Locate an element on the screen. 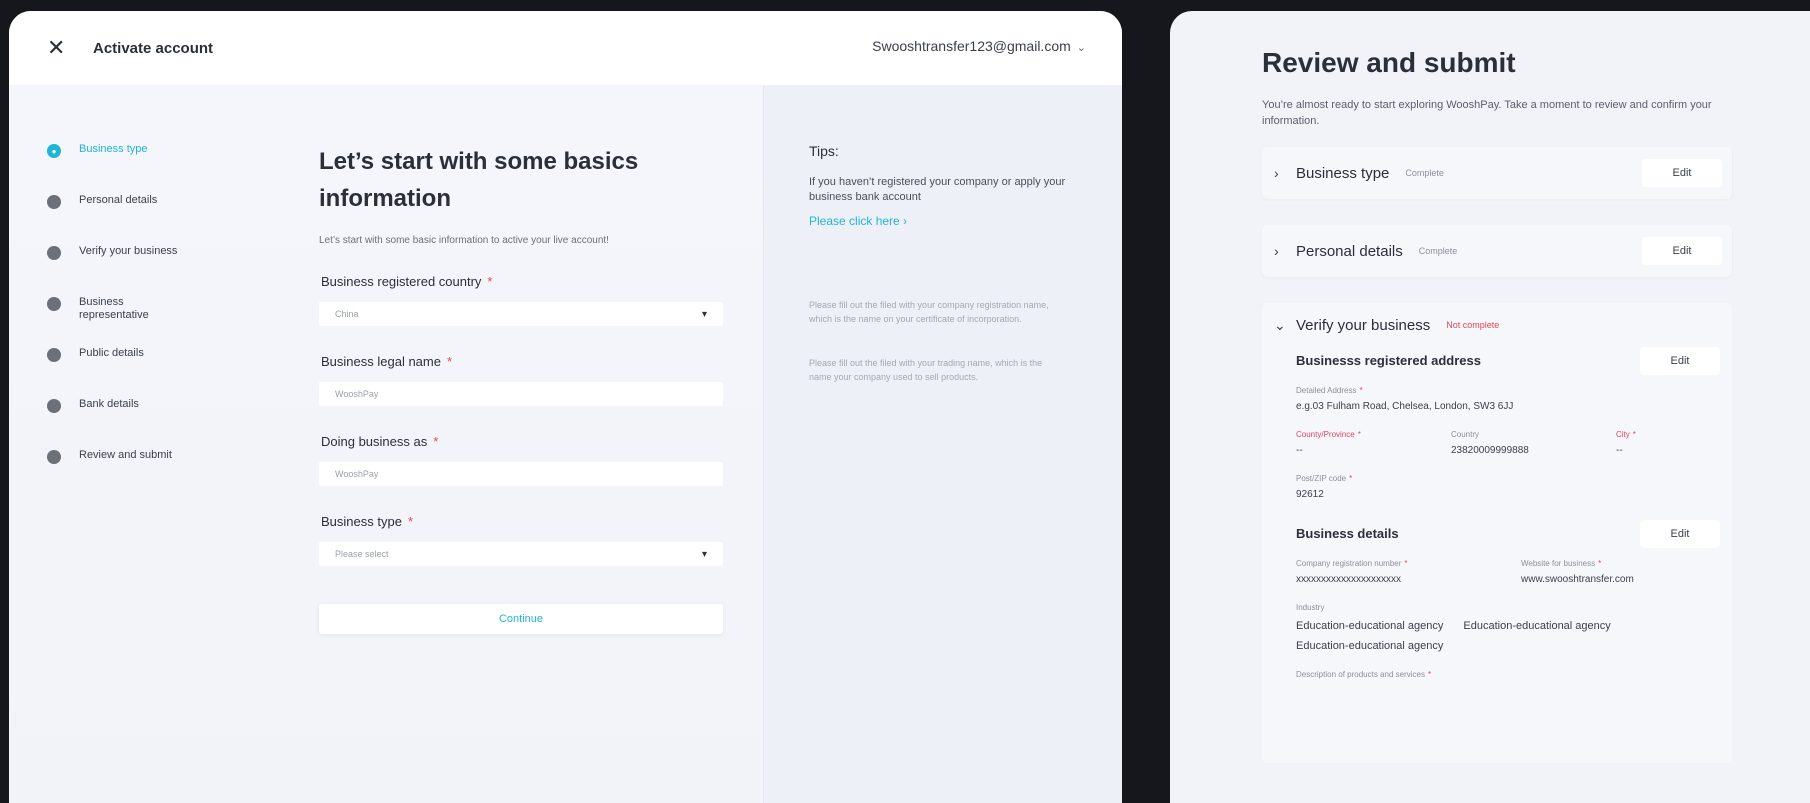  field-label: City * is located at coordinates (1626, 434).